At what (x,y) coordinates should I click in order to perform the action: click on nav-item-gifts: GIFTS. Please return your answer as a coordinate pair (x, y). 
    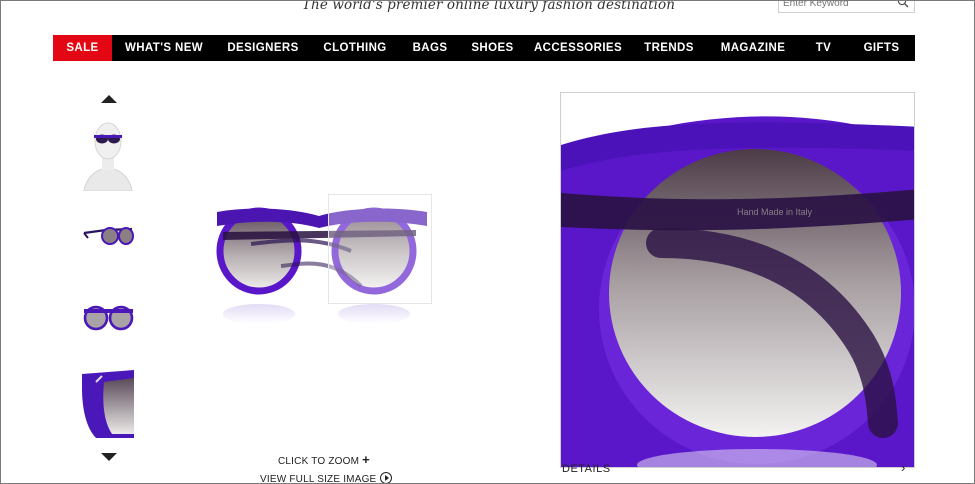
    Looking at the image, I should click on (881, 48).